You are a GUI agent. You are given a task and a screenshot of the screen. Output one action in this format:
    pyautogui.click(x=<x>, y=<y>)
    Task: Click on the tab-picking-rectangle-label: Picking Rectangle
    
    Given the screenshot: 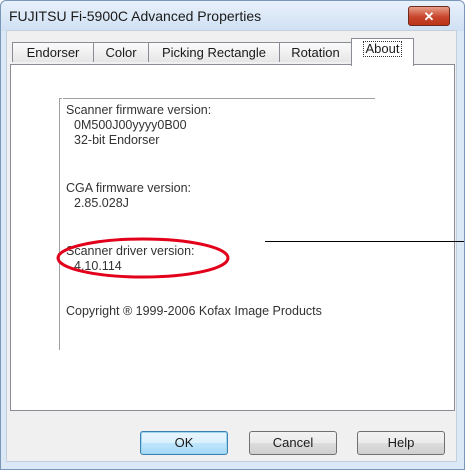 What is the action you would take?
    pyautogui.click(x=214, y=52)
    